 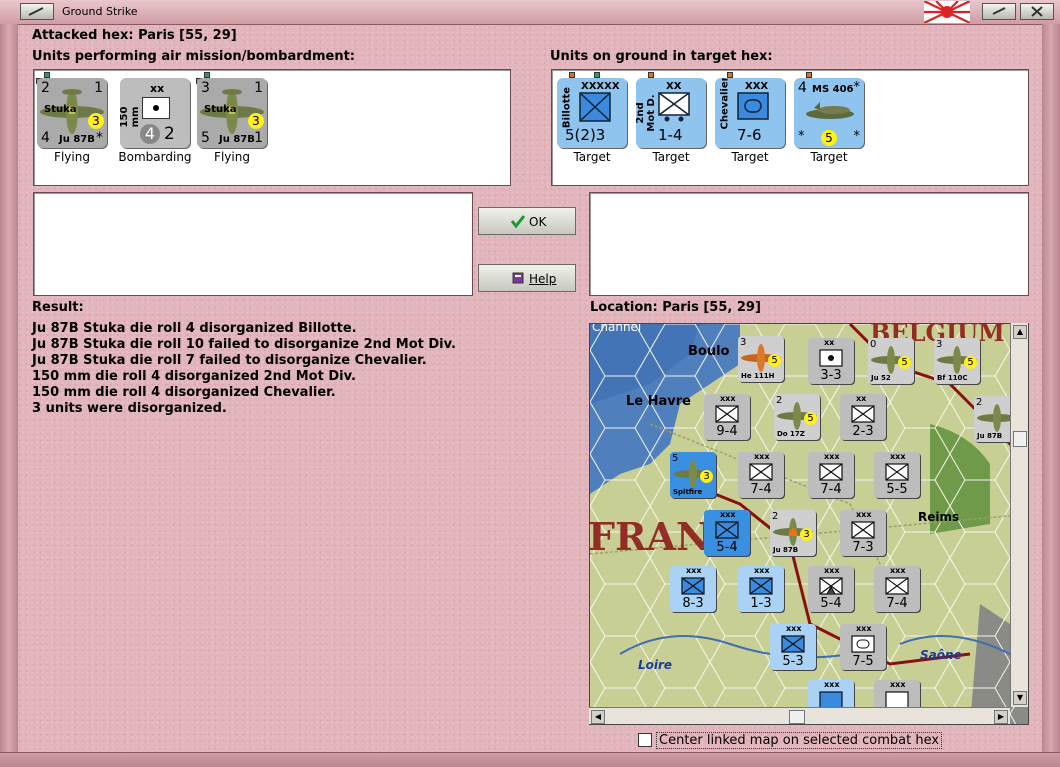 I want to click on map-unit-counter: xxx 9-4, so click(x=727, y=417).